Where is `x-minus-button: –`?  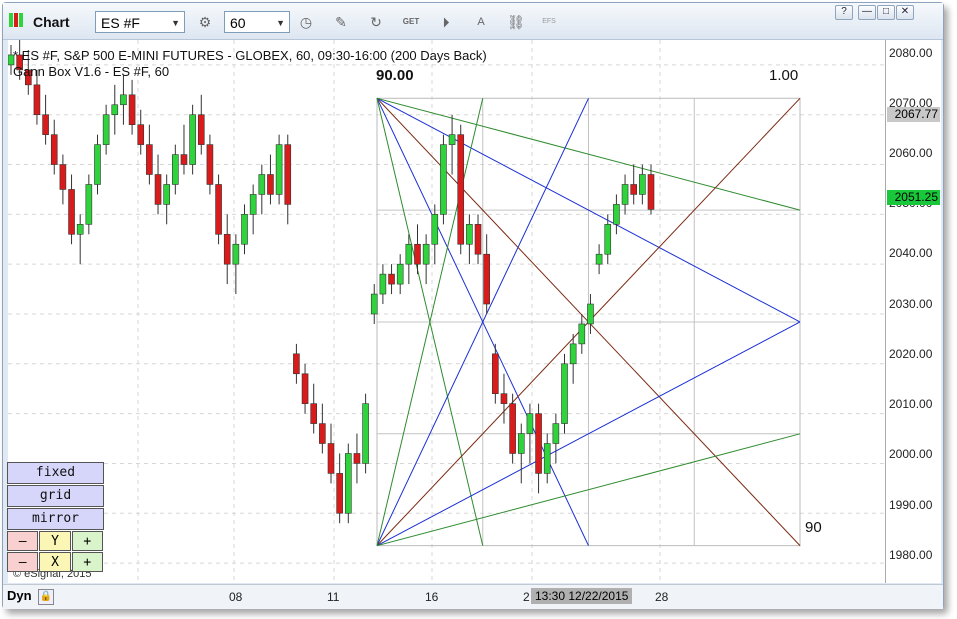 x-minus-button: – is located at coordinates (23, 562).